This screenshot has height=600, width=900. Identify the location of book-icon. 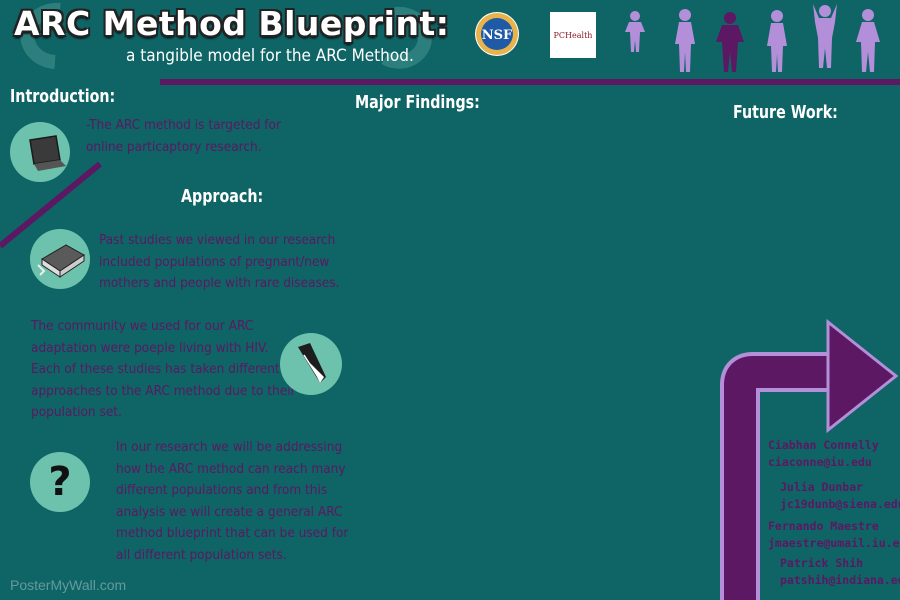
(60, 259).